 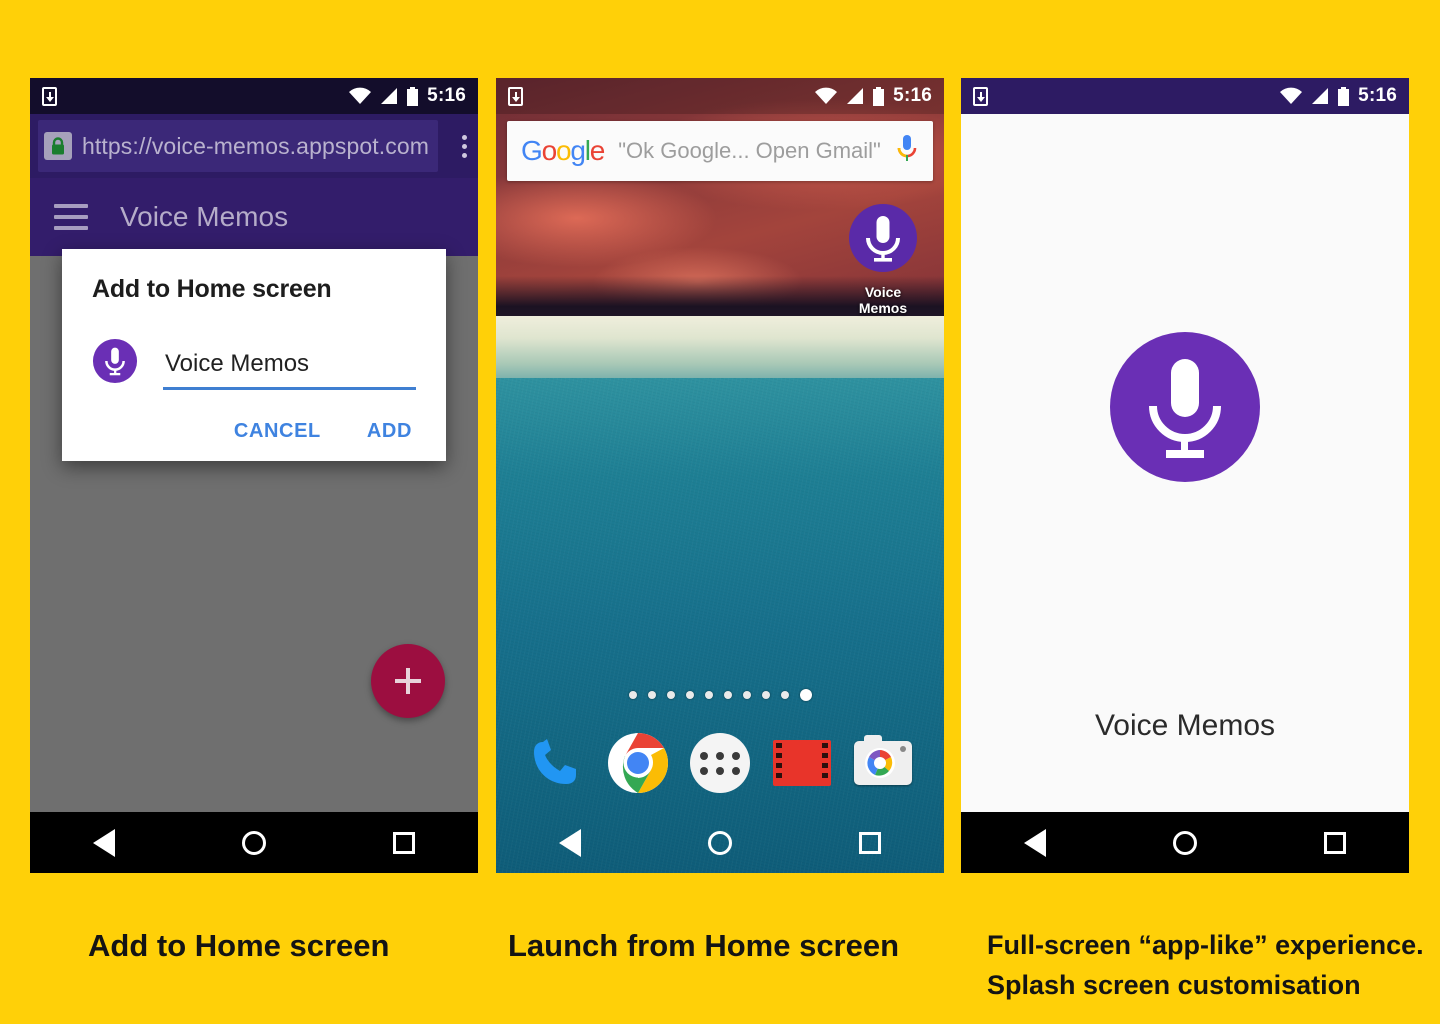 I want to click on browser-url-bar: https://voice-memos.appspot.com, so click(x=254, y=146).